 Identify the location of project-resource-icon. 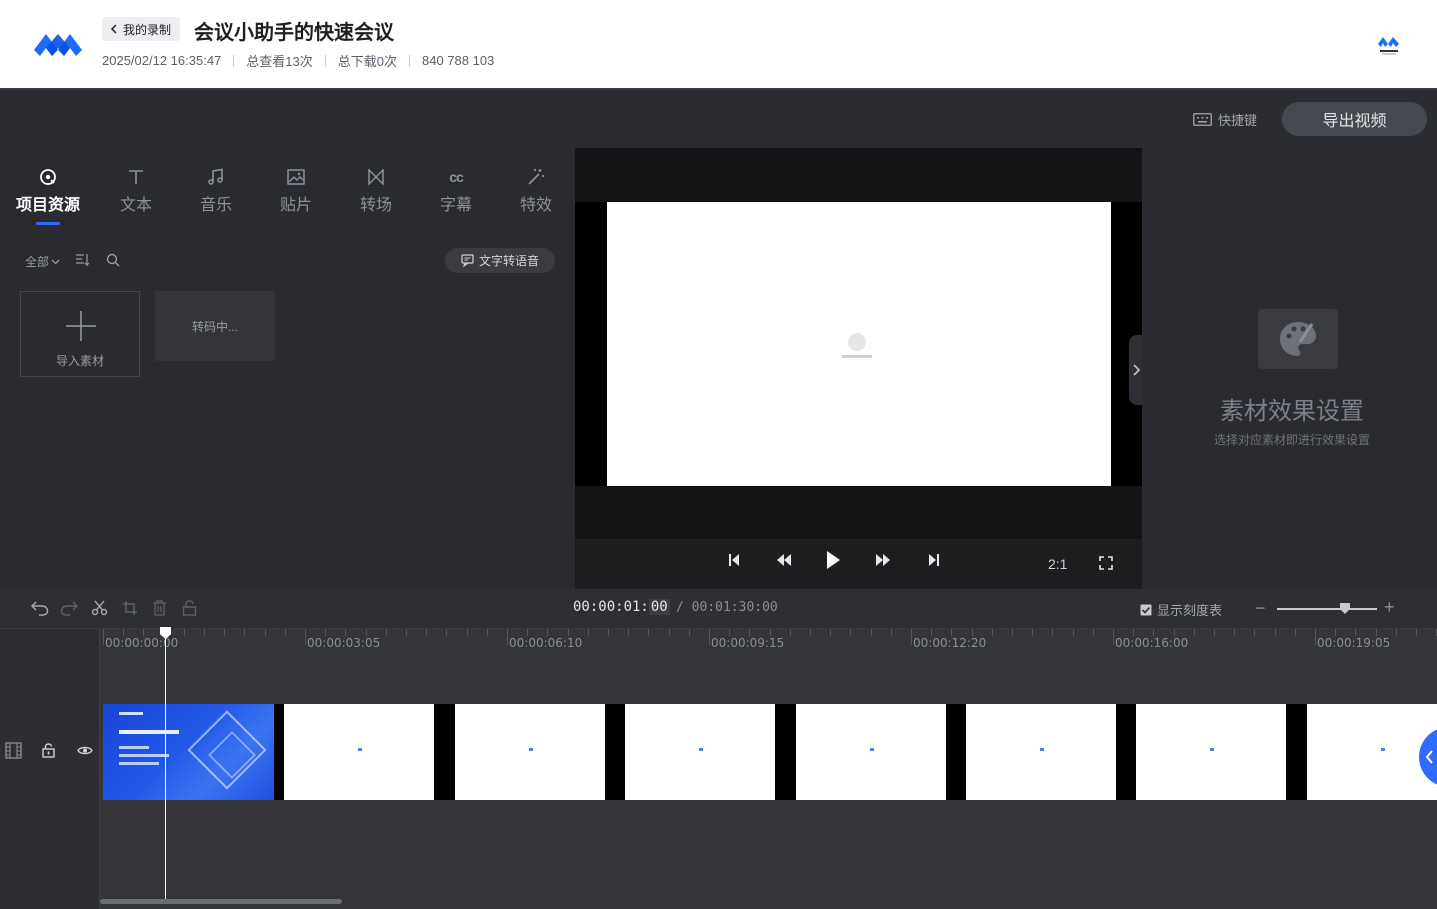
(48, 177).